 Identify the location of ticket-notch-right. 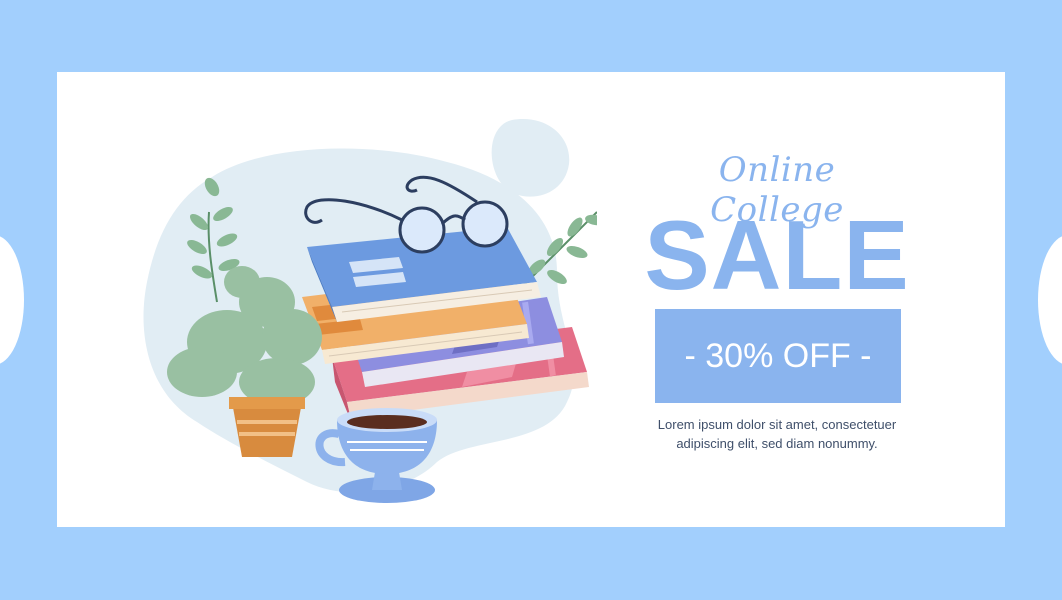
(1050, 300).